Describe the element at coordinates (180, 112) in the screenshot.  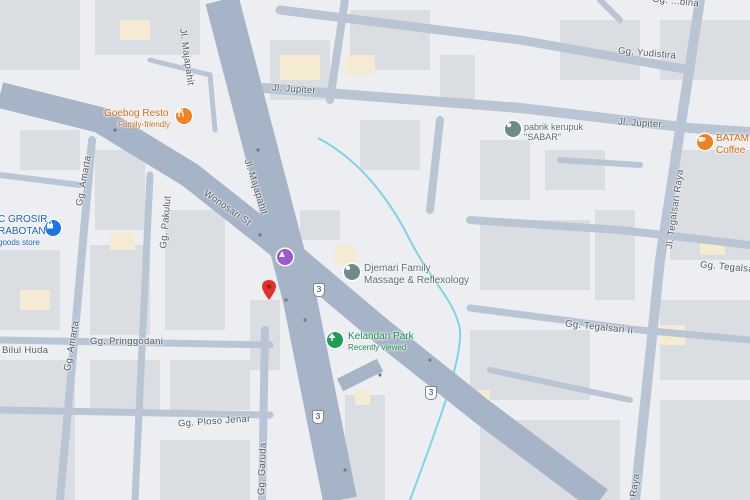
I see `fork-knife-glyph` at that location.